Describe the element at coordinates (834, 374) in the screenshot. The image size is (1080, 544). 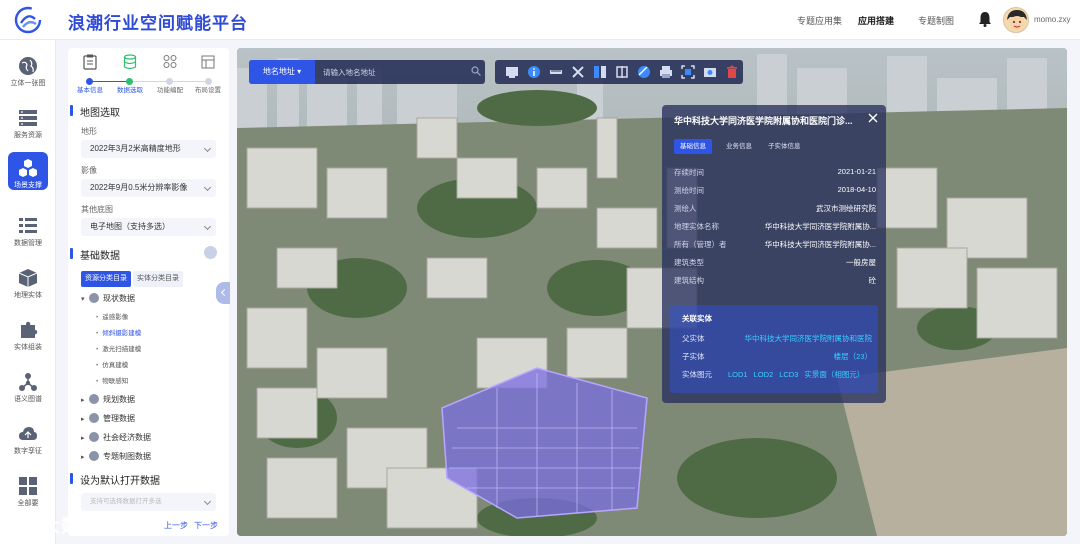
I see `realscene-link: 实景面（相图元）` at that location.